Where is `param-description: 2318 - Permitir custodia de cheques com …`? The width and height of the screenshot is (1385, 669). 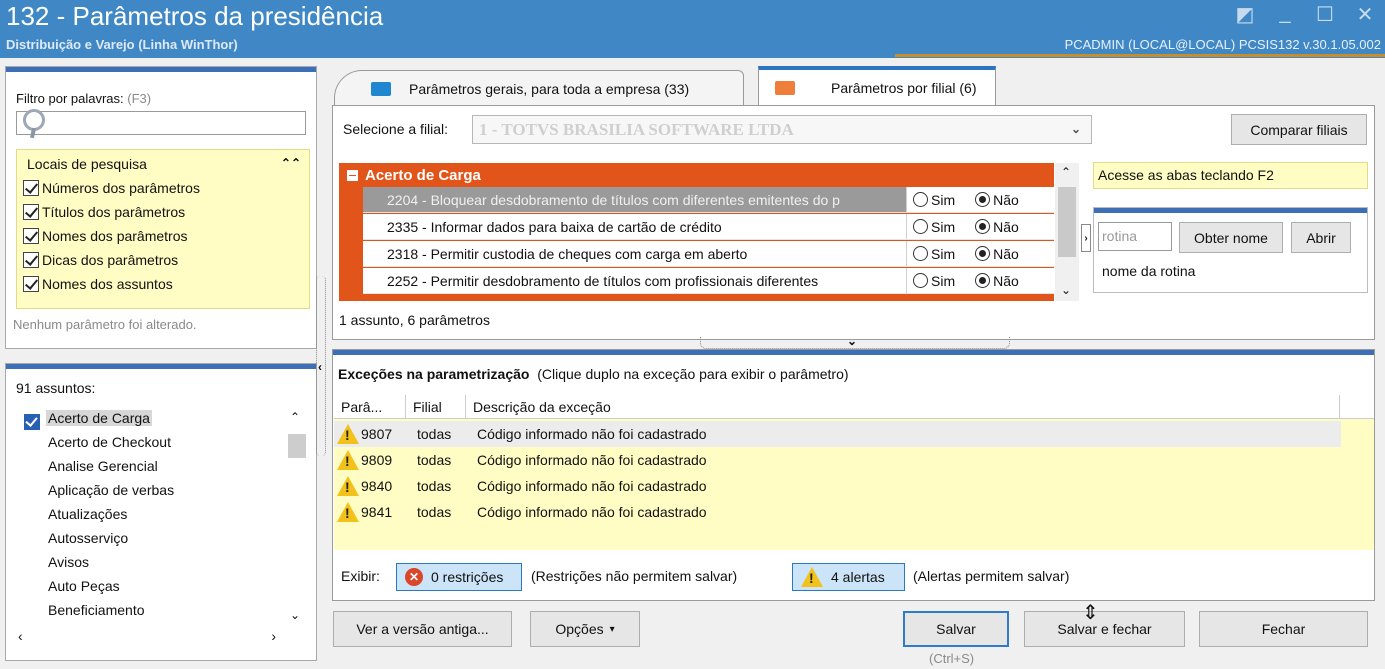
param-description: 2318 - Permitir custodia de cheques com … is located at coordinates (635, 253).